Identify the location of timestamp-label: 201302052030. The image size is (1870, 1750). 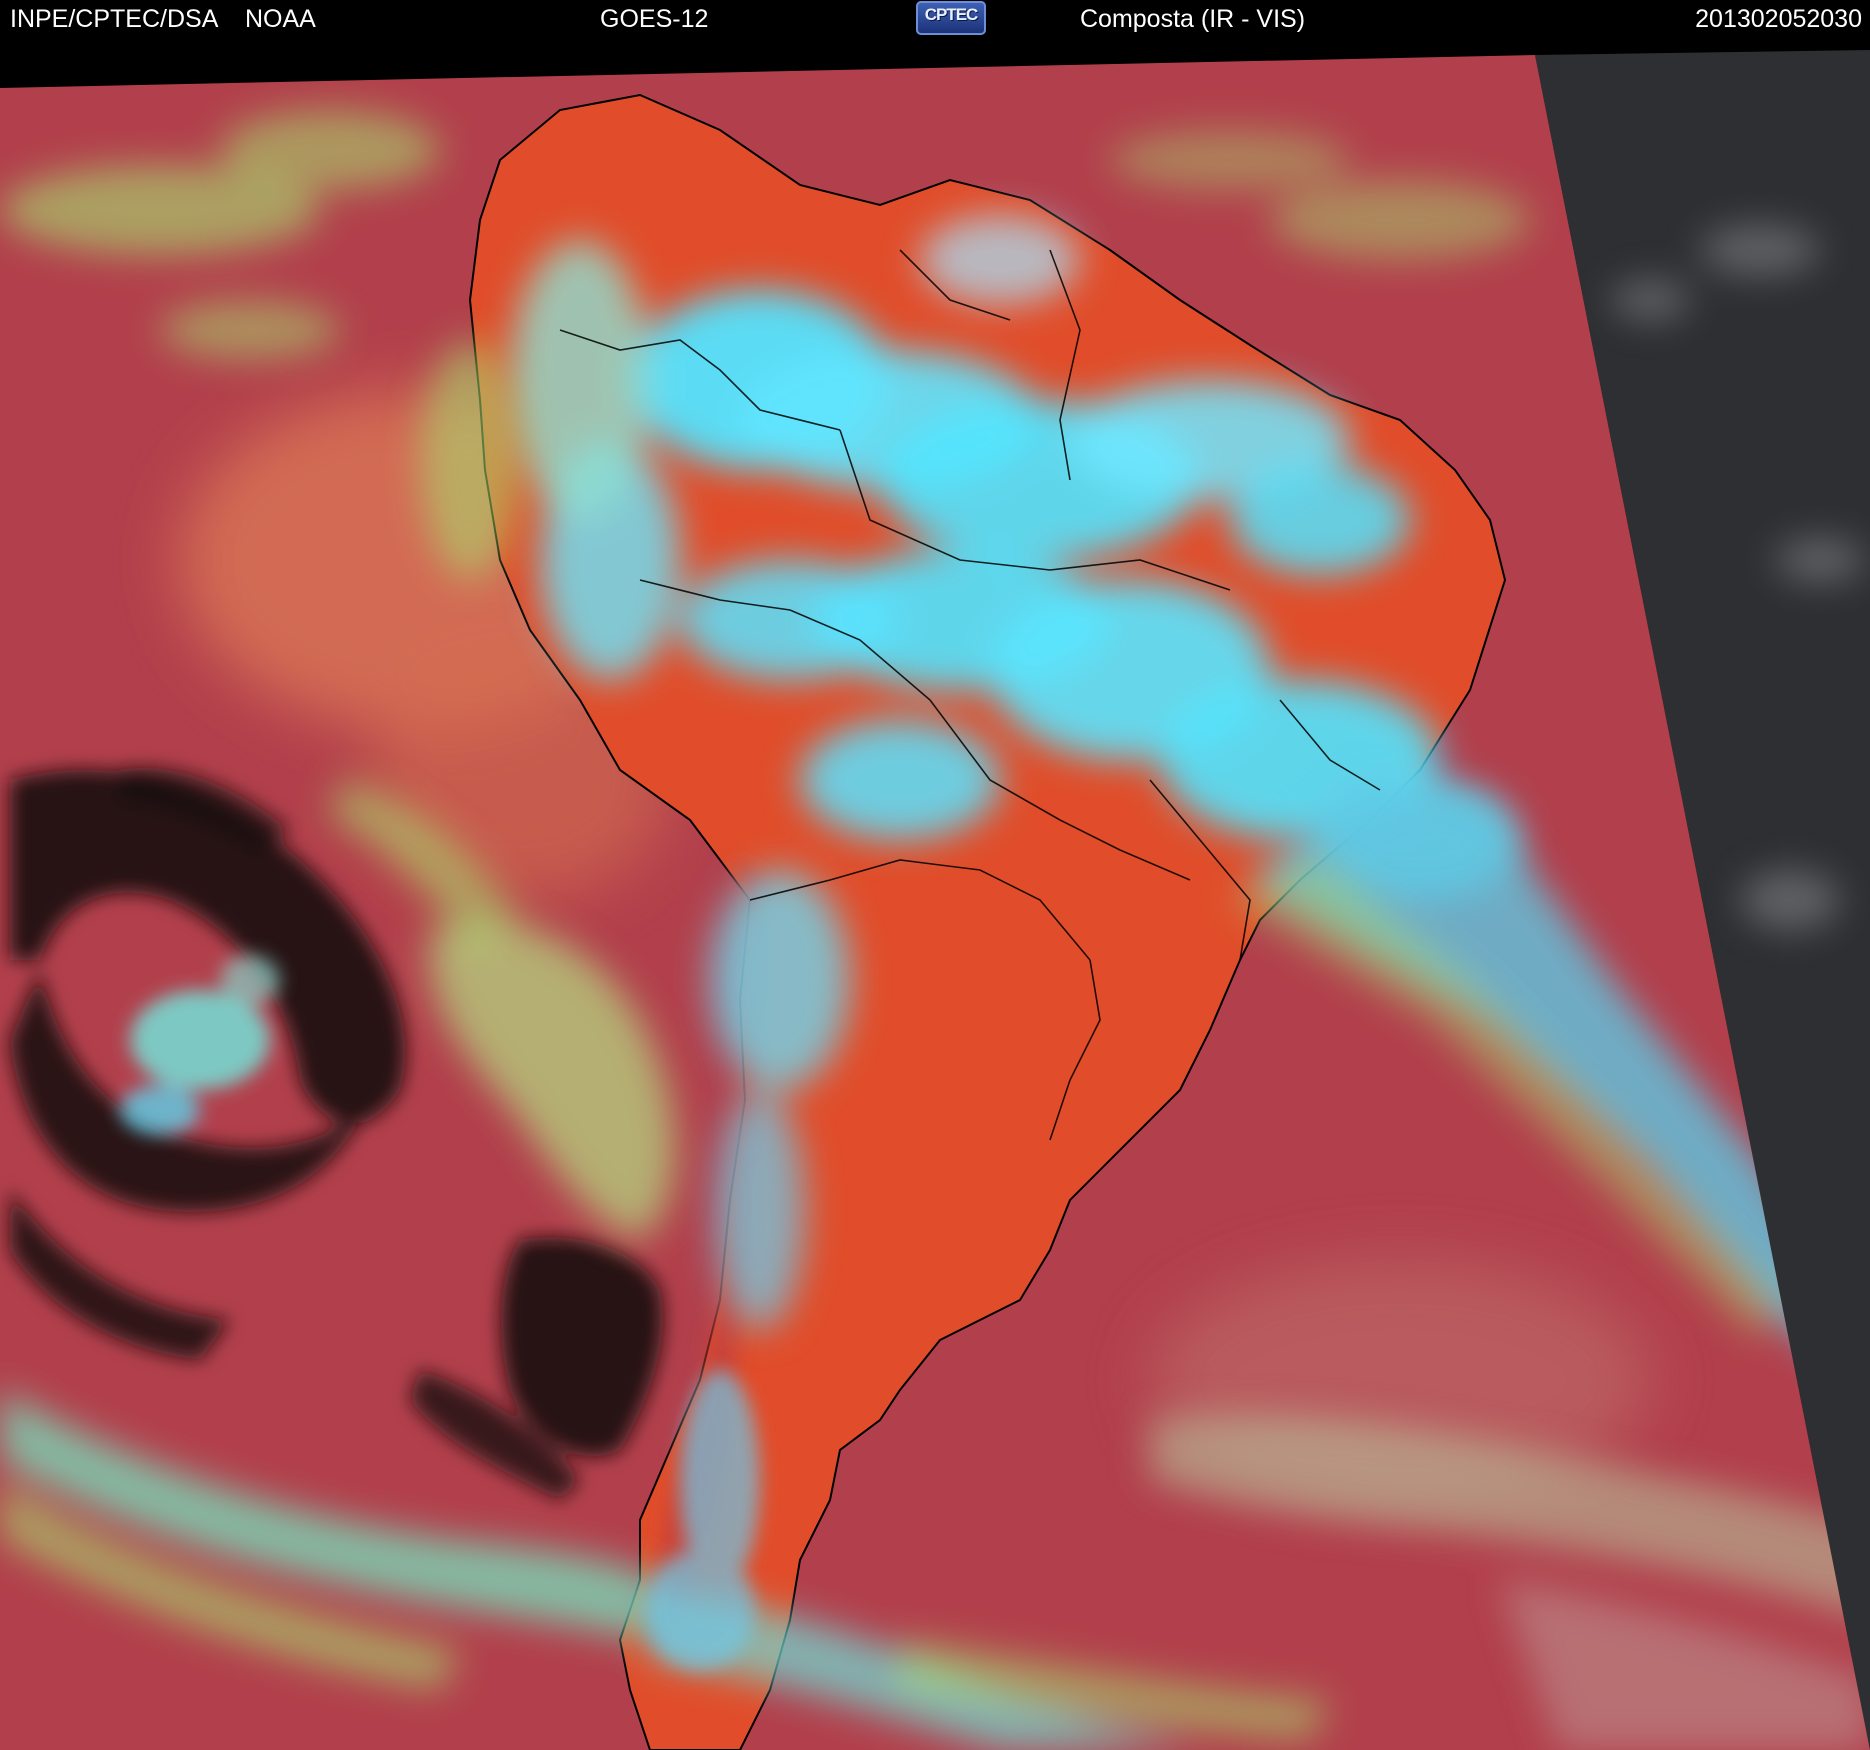
(1778, 19).